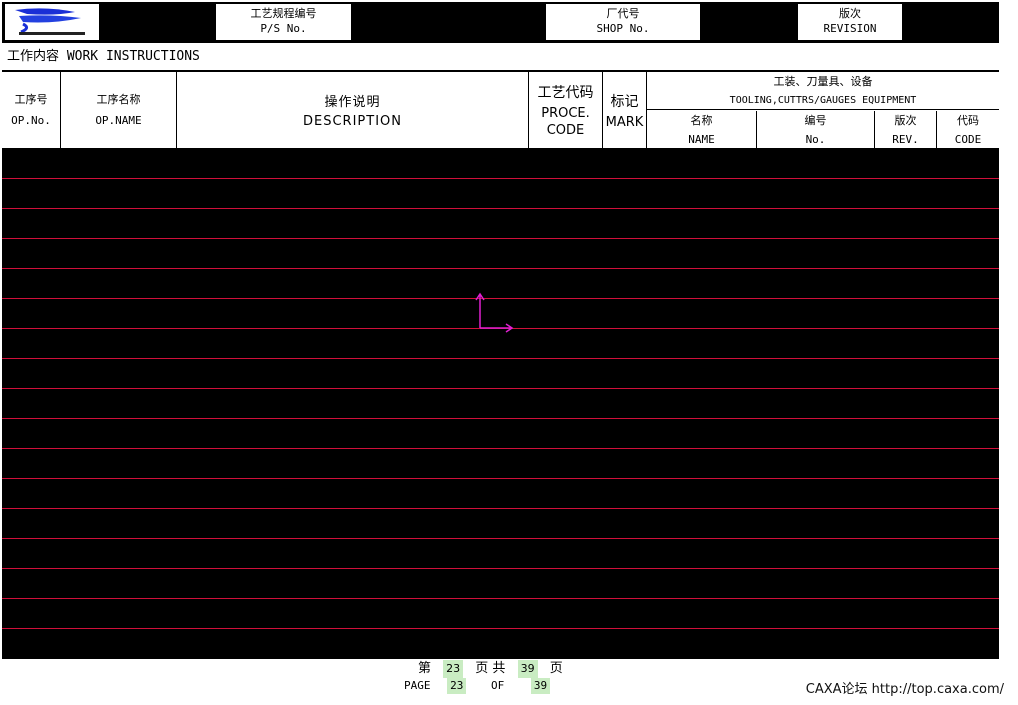  What do you see at coordinates (540, 686) in the screenshot?
I see `page-total-en: 39` at bounding box center [540, 686].